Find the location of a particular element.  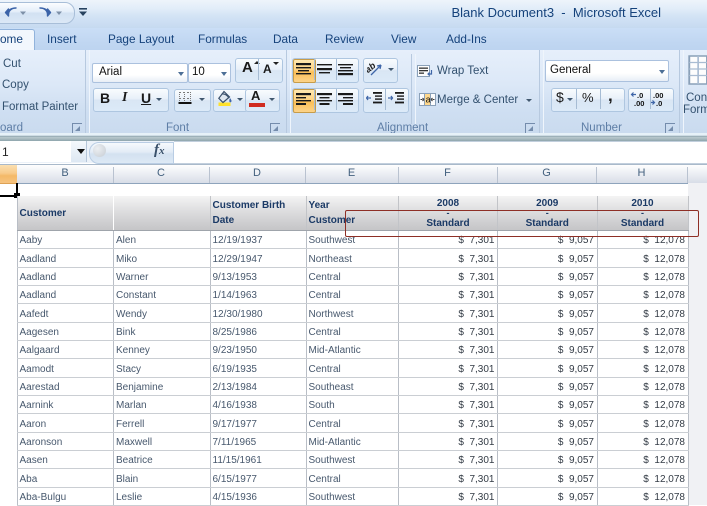

svg-text: a is located at coordinates (428, 100).